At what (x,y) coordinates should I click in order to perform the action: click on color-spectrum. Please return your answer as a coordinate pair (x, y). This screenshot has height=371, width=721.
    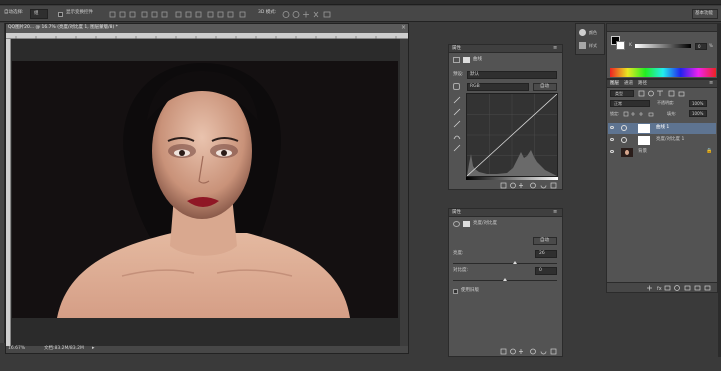
    Looking at the image, I should click on (663, 72).